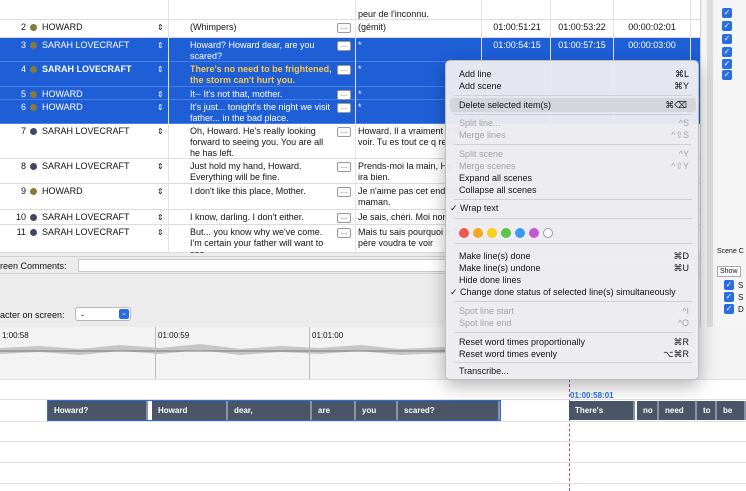 Image resolution: width=746 pixels, height=491 pixels. What do you see at coordinates (574, 178) in the screenshot?
I see `menu-item-expand-scenes: Expand all scenes` at bounding box center [574, 178].